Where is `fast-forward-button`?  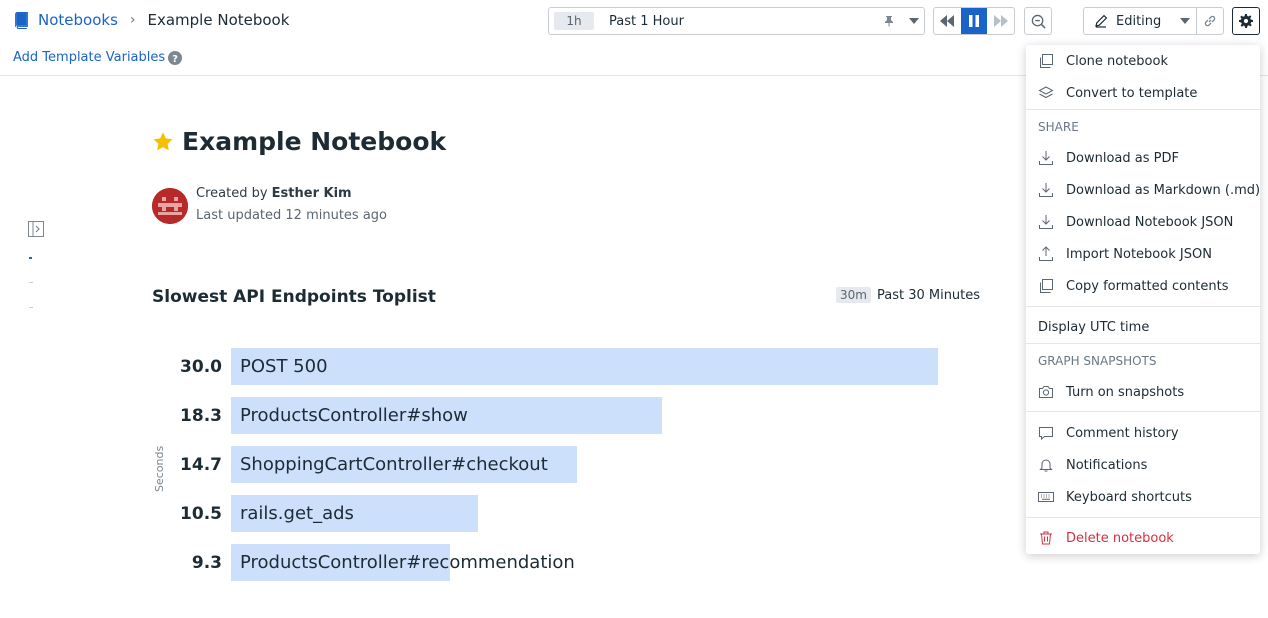
fast-forward-button is located at coordinates (1000, 21).